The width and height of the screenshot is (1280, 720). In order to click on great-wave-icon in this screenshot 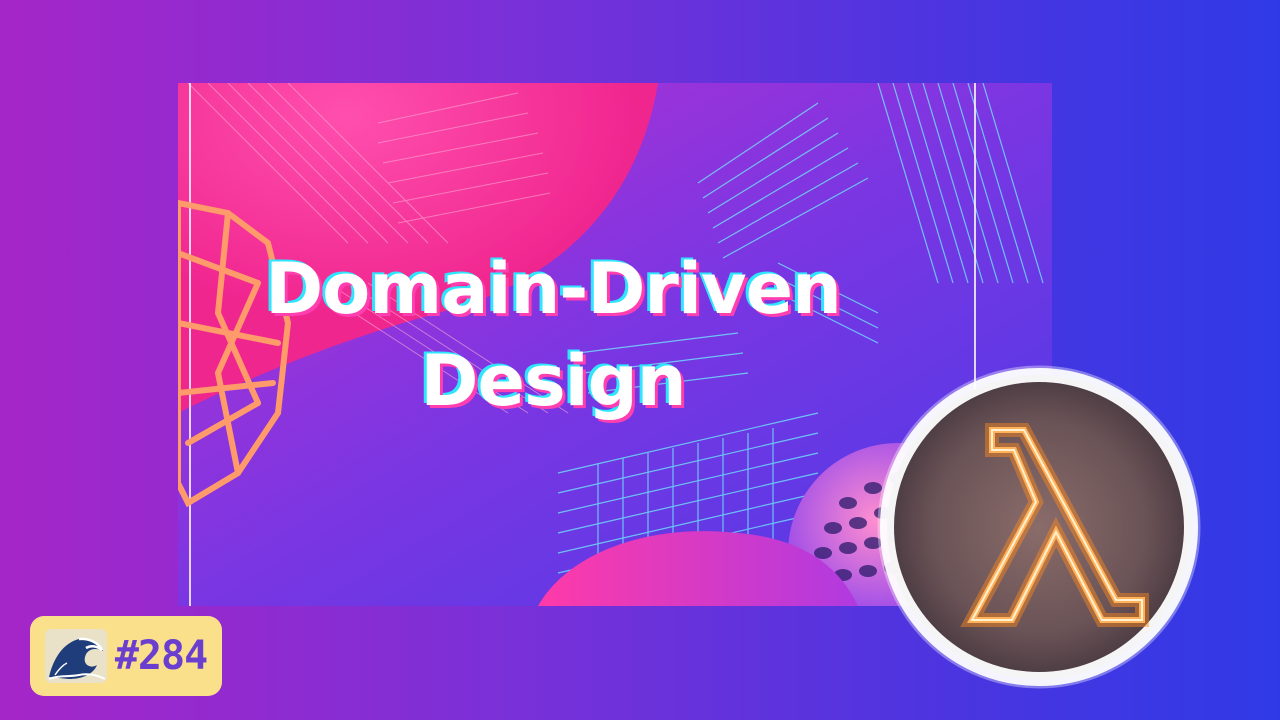, I will do `click(75, 656)`.